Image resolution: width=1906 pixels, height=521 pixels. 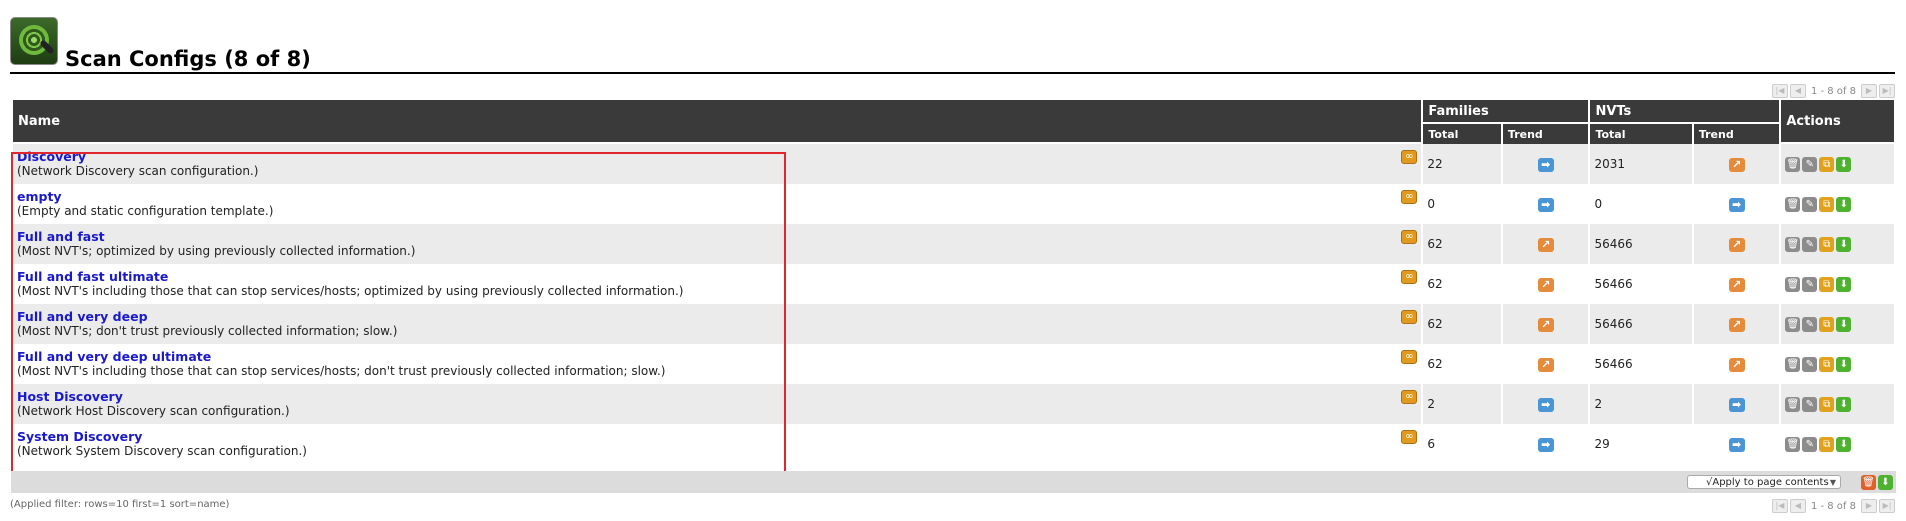 What do you see at coordinates (1833, 506) in the screenshot?
I see `pagination-bottom: |◀ ◀ 1 - 8 of 8 ▶ ▶|` at bounding box center [1833, 506].